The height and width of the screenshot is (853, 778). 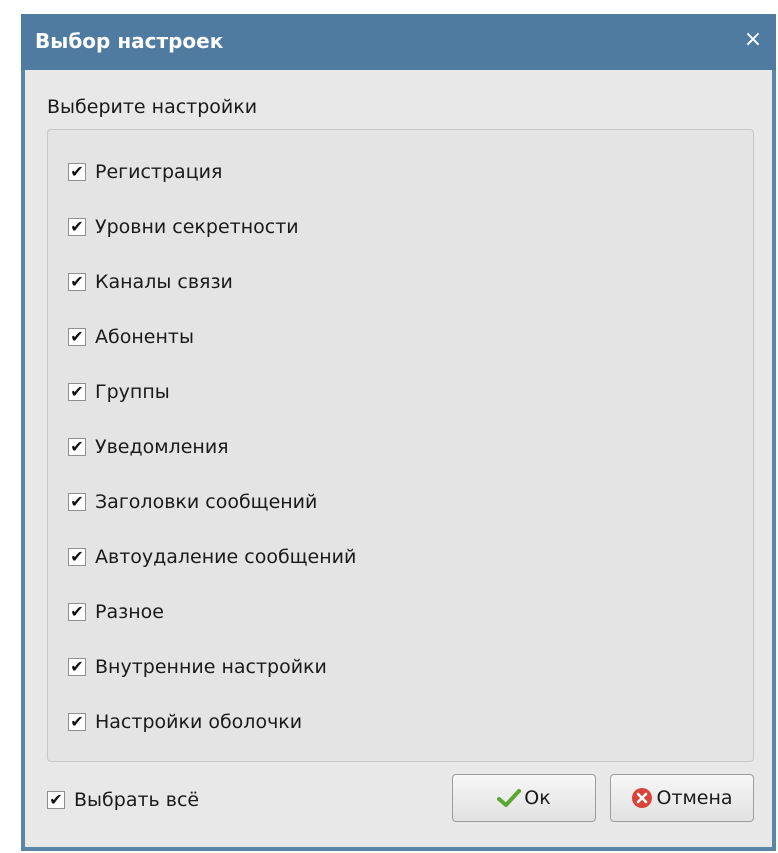 I want to click on settings-group-label: Выберите настройки, so click(x=152, y=107).